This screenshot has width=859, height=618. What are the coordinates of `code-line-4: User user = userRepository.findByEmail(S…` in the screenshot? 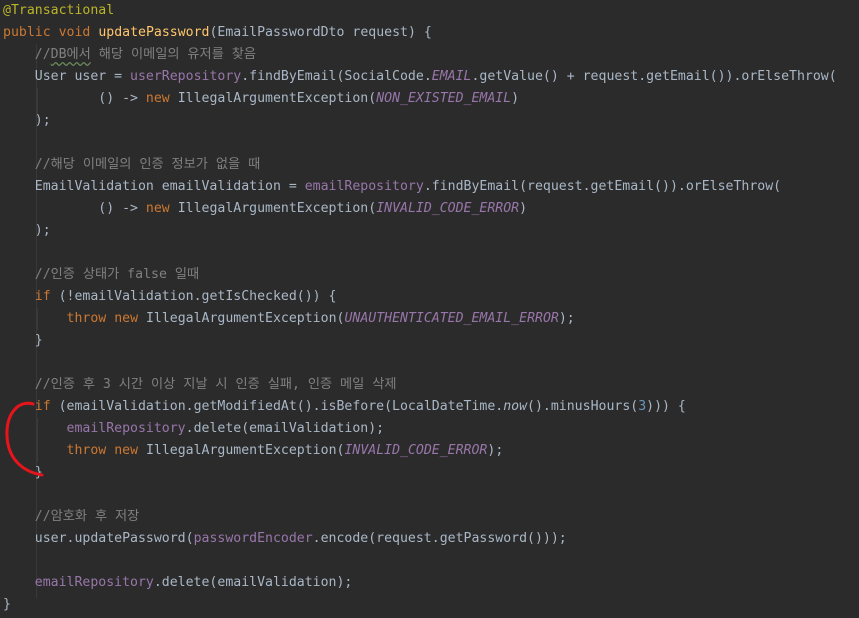 It's located at (420, 77).